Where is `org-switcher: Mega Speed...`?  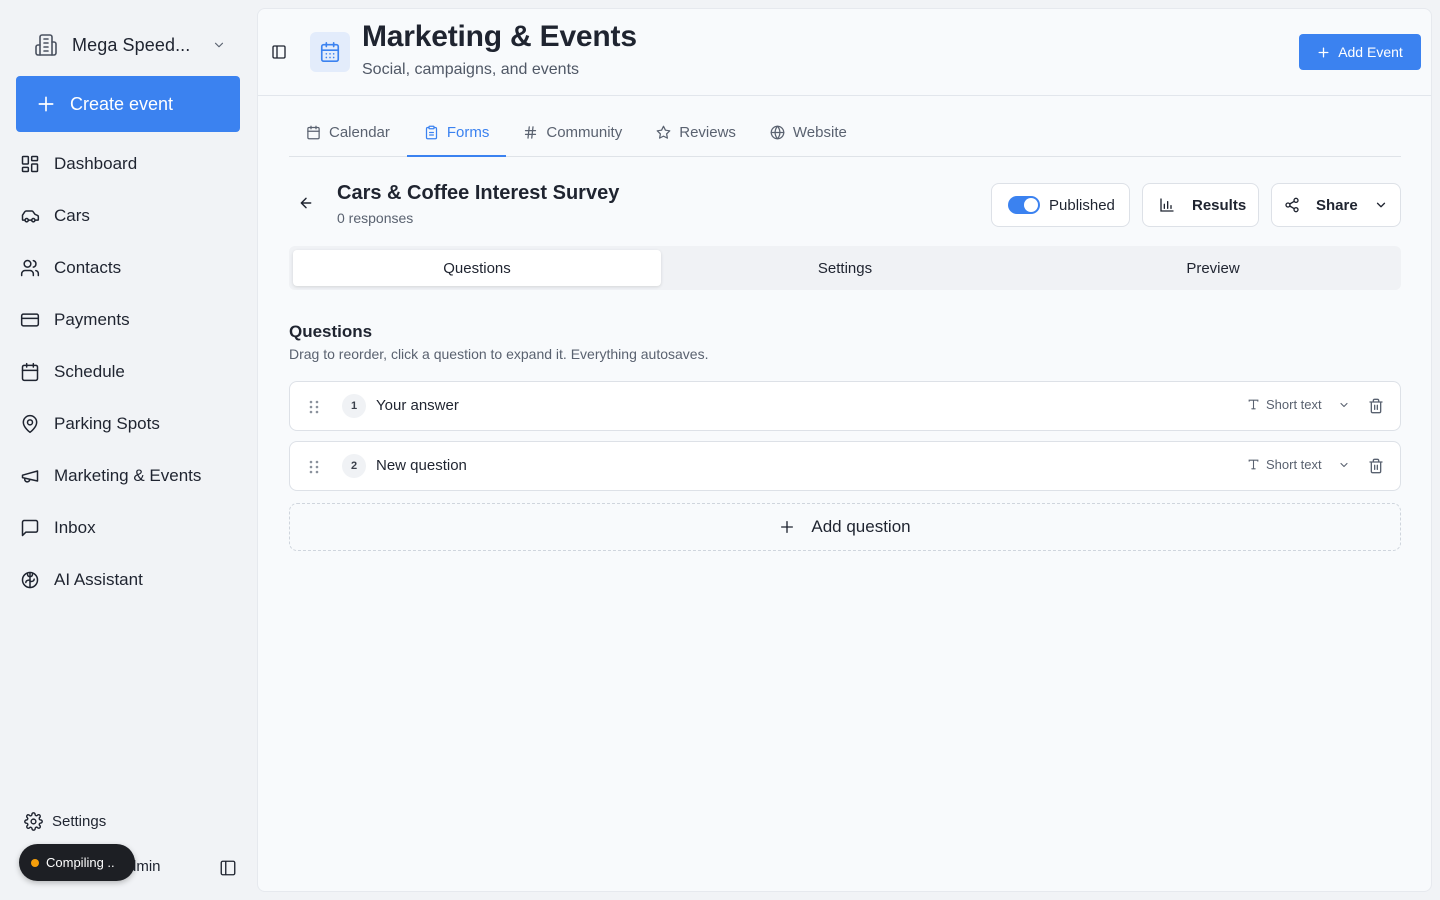 org-switcher: Mega Speed... is located at coordinates (134, 45).